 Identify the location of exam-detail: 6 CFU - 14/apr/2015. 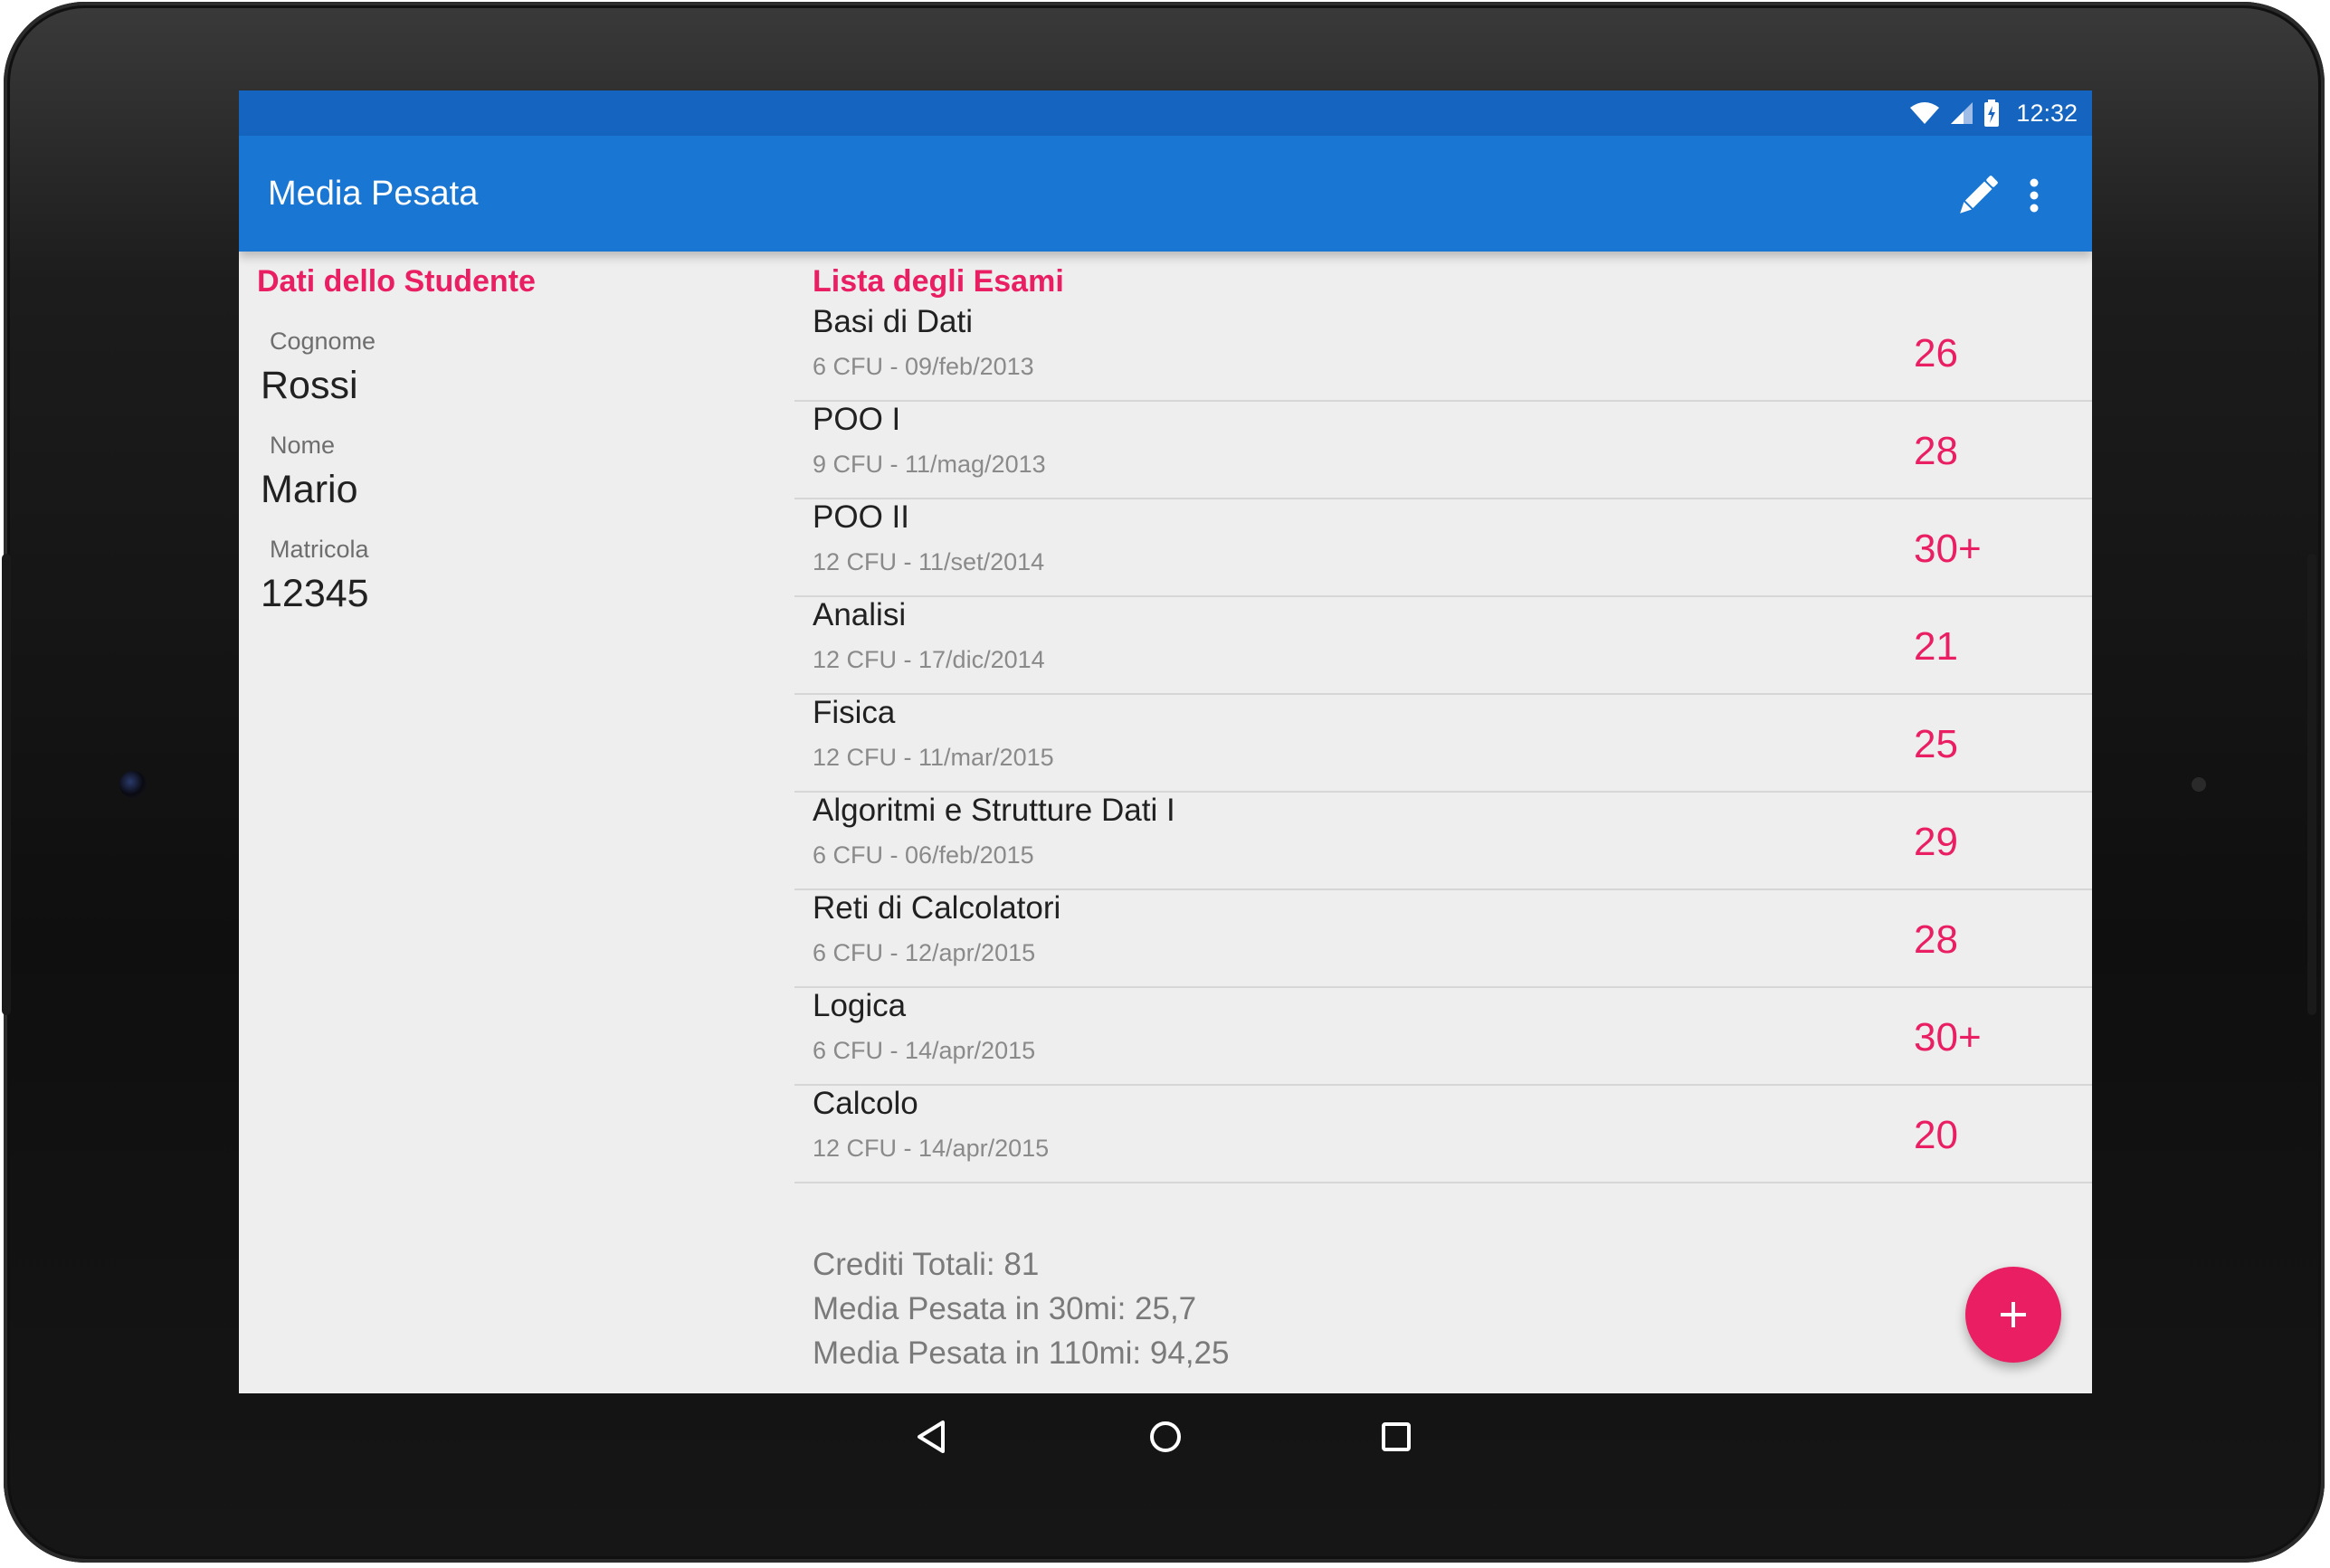
(924, 1051).